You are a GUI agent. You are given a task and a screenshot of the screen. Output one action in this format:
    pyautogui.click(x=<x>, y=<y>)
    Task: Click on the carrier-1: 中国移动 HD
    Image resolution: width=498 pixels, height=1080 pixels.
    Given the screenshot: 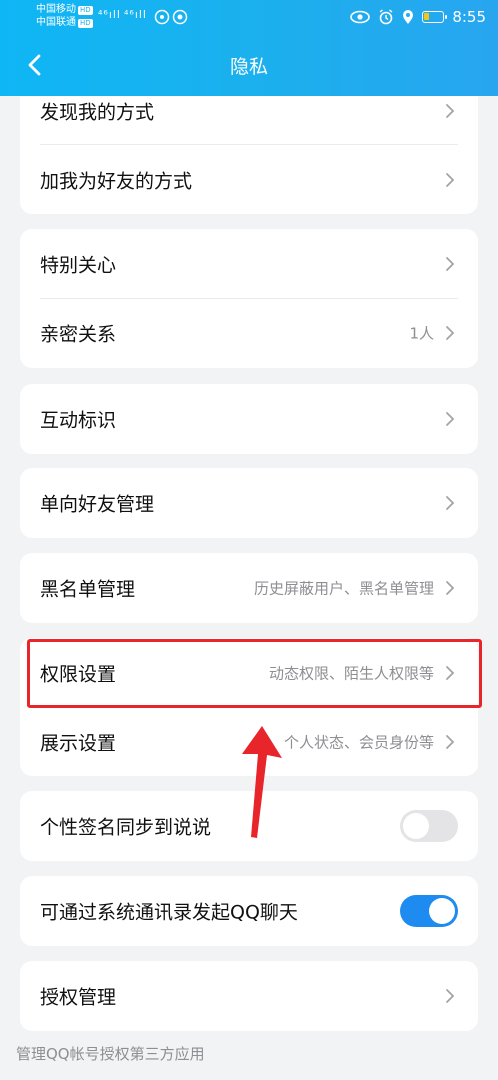 What is the action you would take?
    pyautogui.click(x=64, y=9)
    